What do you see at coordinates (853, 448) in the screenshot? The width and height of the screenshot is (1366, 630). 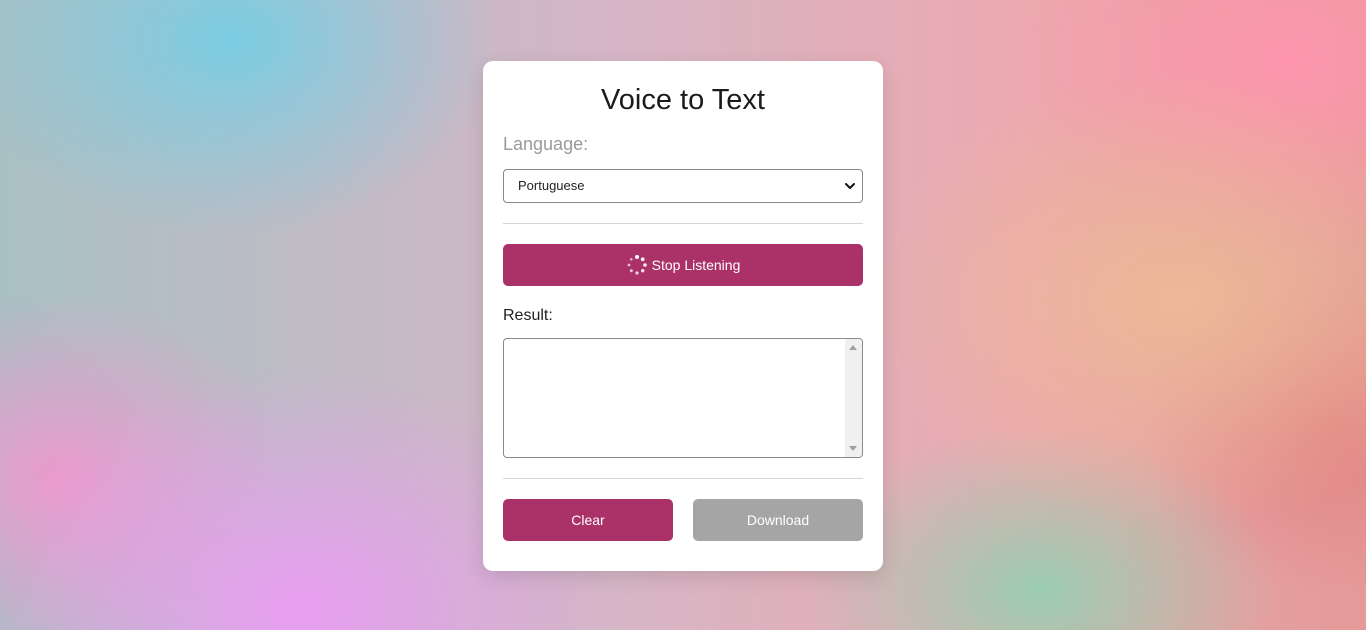 I see `scroll-down-arrow-icon` at bounding box center [853, 448].